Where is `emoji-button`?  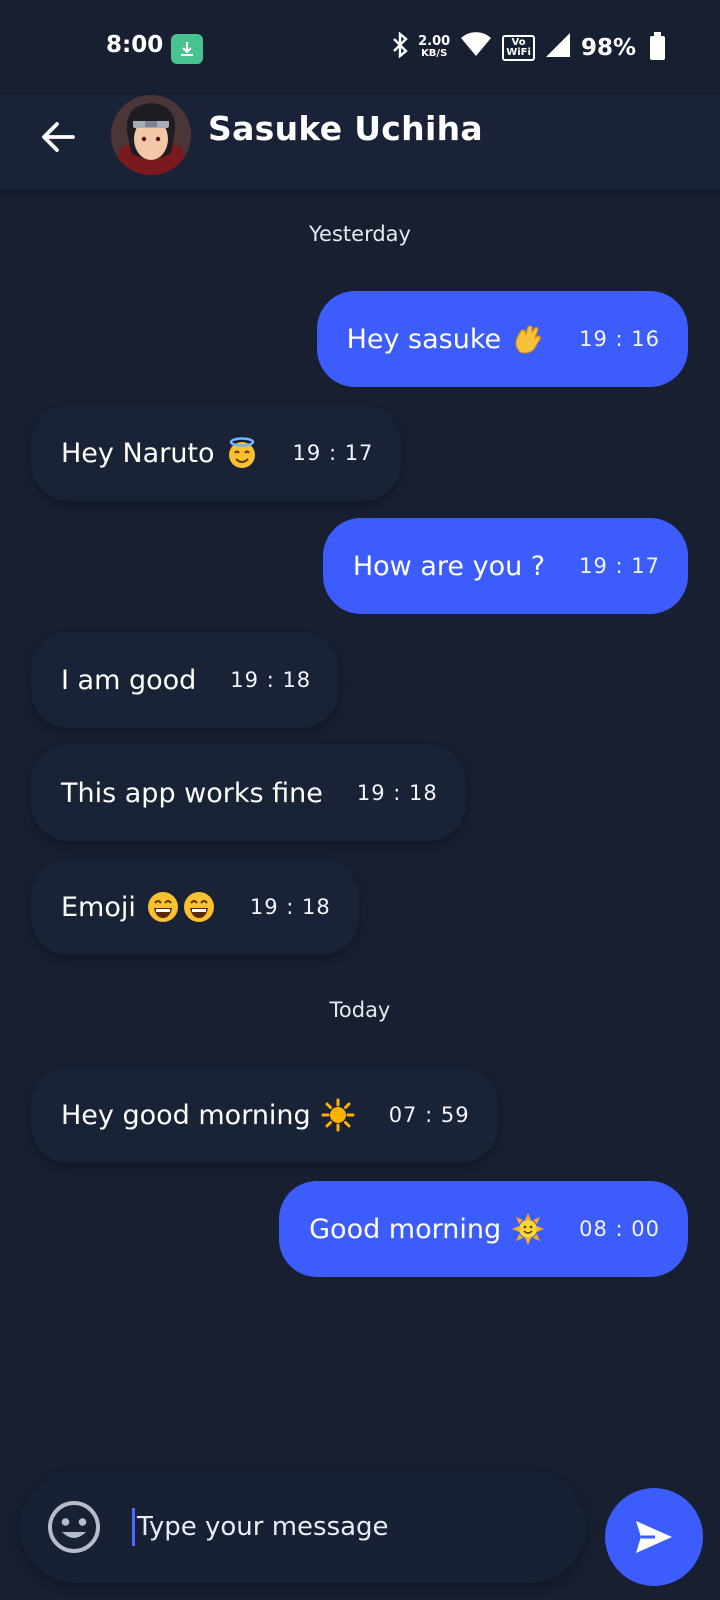
emoji-button is located at coordinates (74, 1527).